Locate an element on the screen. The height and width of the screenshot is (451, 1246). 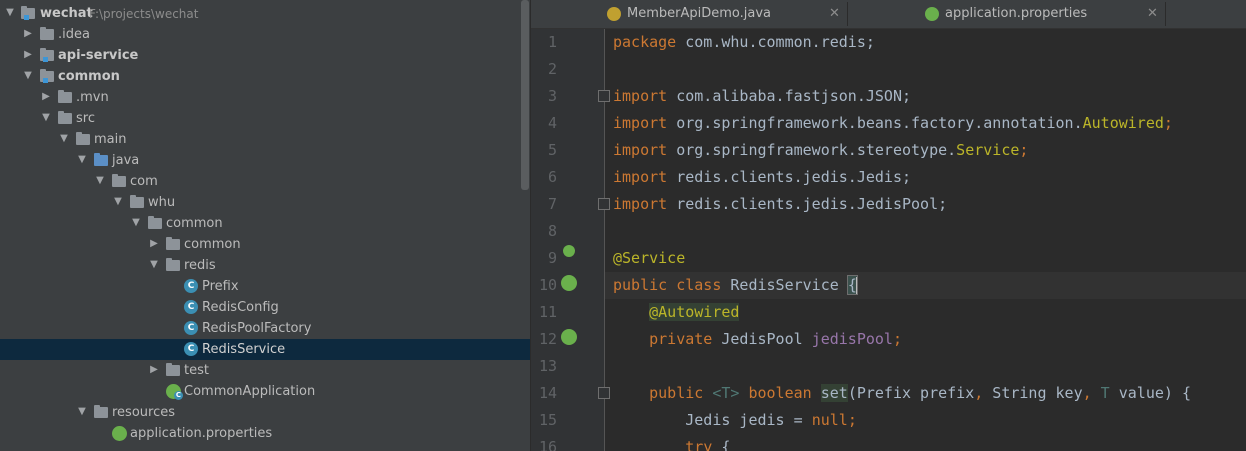
tab-memberapidemo: MemberApiDemo.java ✕ is located at coordinates (722, 14).